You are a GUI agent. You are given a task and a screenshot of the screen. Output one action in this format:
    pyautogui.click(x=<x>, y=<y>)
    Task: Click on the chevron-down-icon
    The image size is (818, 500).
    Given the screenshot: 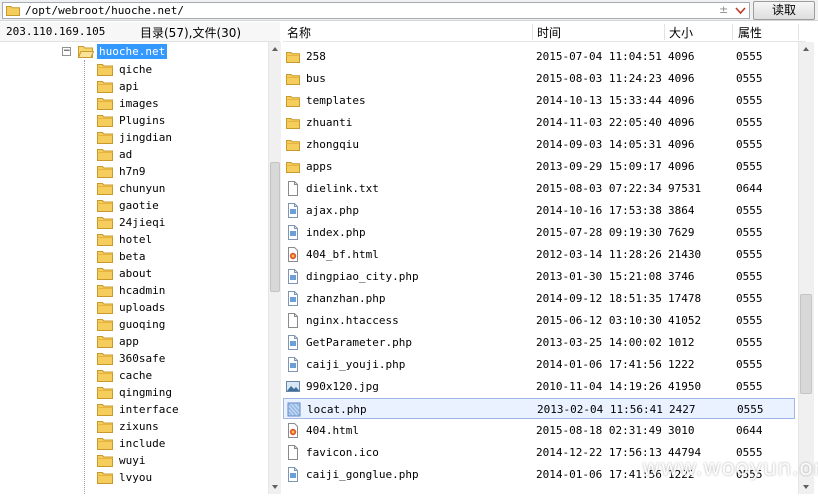 What is the action you would take?
    pyautogui.click(x=740, y=10)
    